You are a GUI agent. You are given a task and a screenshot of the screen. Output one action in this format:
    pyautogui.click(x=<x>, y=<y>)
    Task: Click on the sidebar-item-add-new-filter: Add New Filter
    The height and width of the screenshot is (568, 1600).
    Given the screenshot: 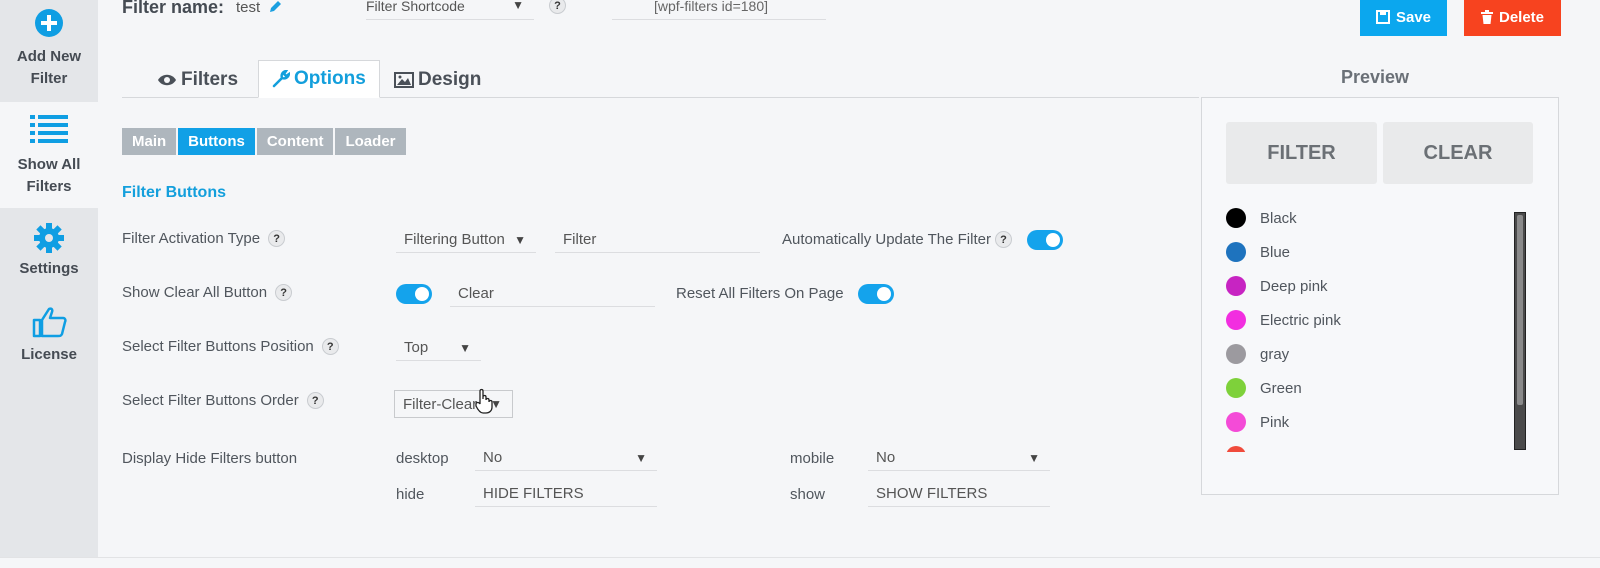 What is the action you would take?
    pyautogui.click(x=49, y=51)
    